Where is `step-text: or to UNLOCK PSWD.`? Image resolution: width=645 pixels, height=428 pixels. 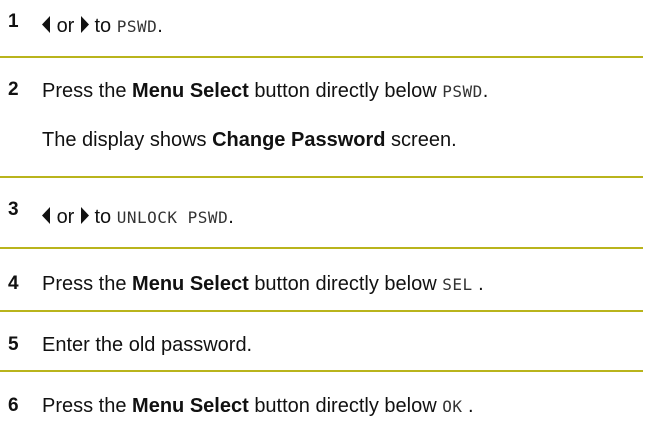
step-text: or to UNLOCK PSWD. is located at coordinates (138, 217).